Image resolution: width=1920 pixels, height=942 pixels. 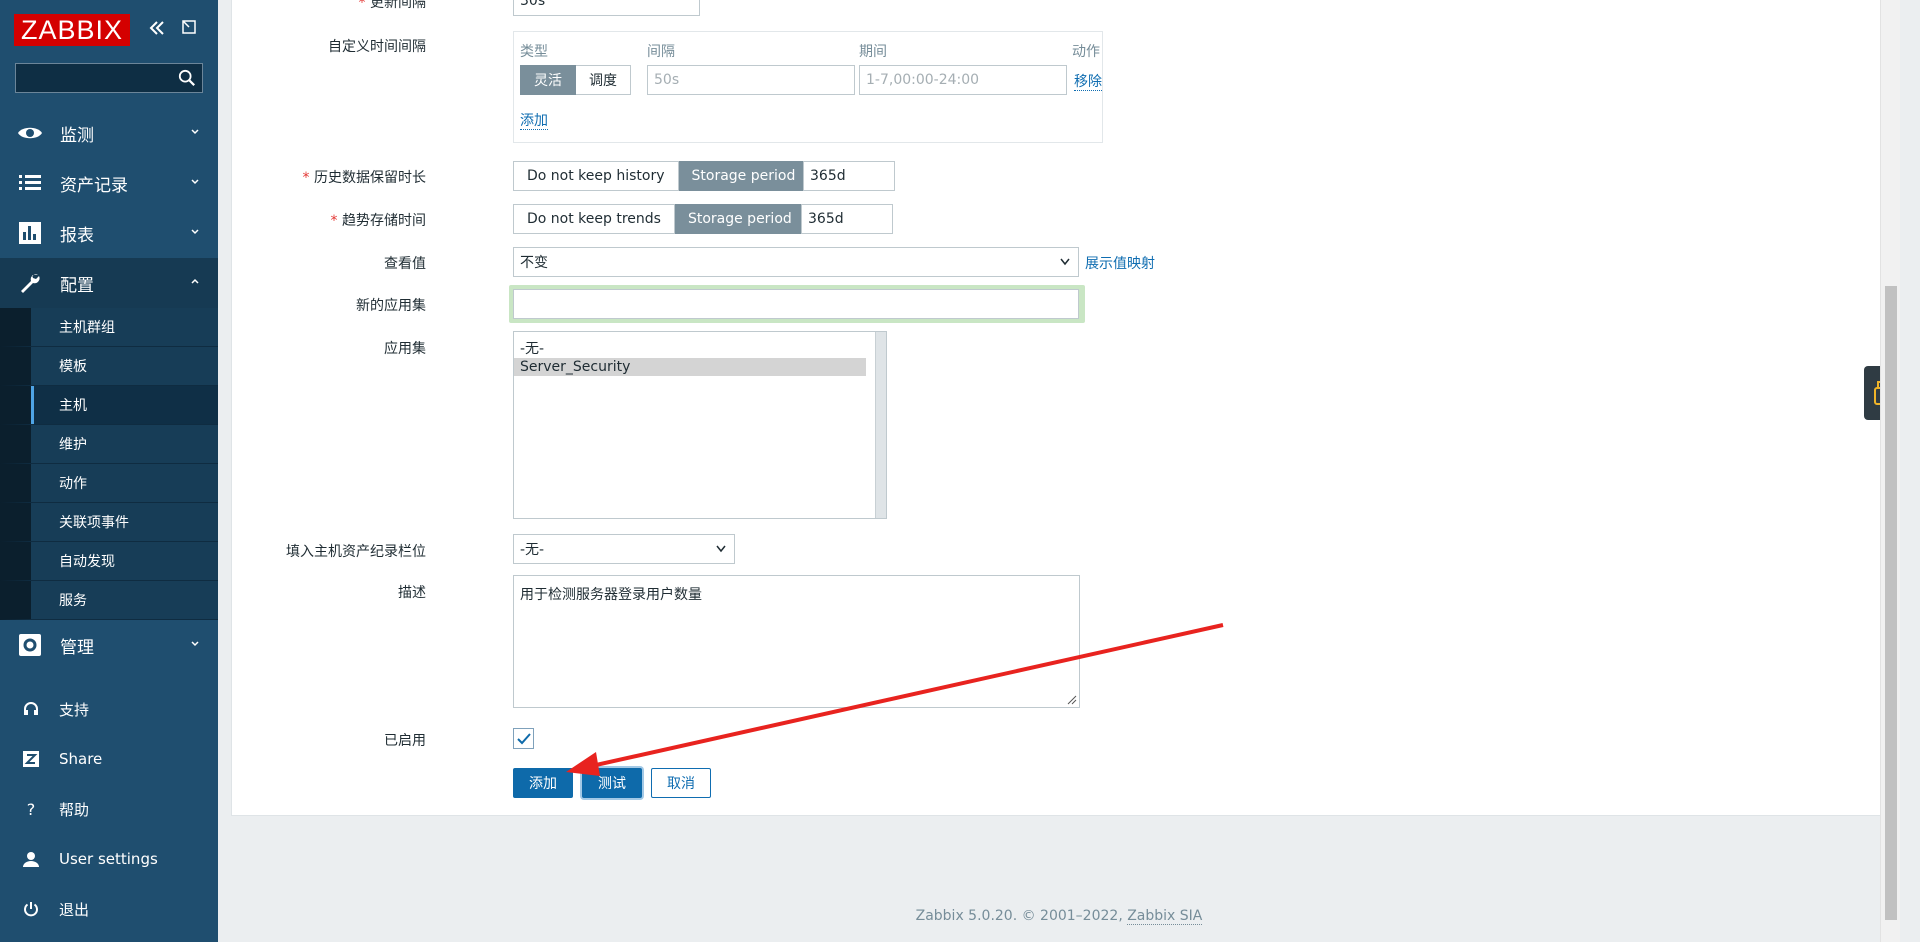 What do you see at coordinates (543, 783) in the screenshot?
I see `add-button: 添加` at bounding box center [543, 783].